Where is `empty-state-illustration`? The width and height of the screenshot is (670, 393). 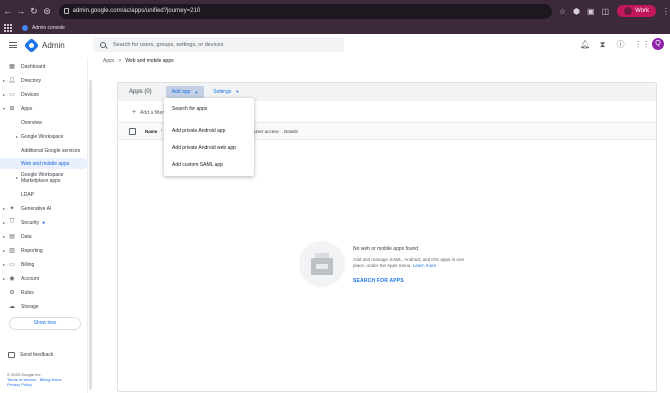 empty-state-illustration is located at coordinates (322, 264).